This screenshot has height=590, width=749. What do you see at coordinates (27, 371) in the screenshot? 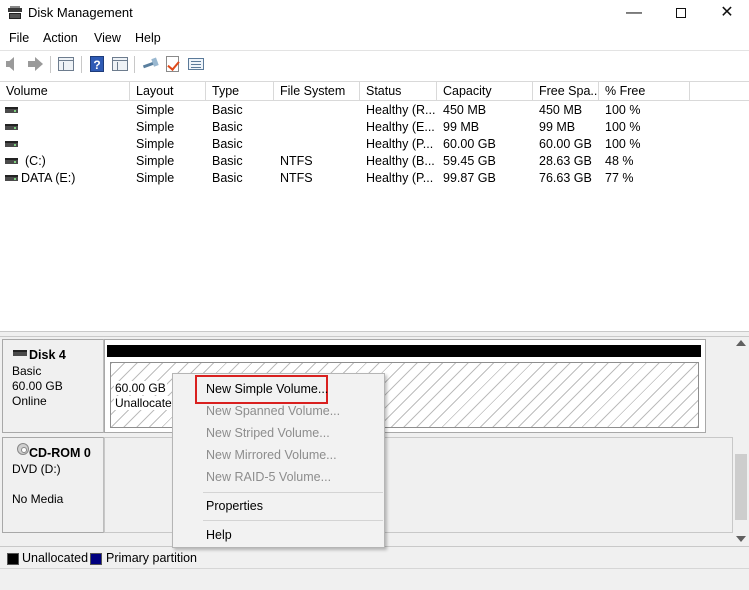
I see `disk-type: Basic` at bounding box center [27, 371].